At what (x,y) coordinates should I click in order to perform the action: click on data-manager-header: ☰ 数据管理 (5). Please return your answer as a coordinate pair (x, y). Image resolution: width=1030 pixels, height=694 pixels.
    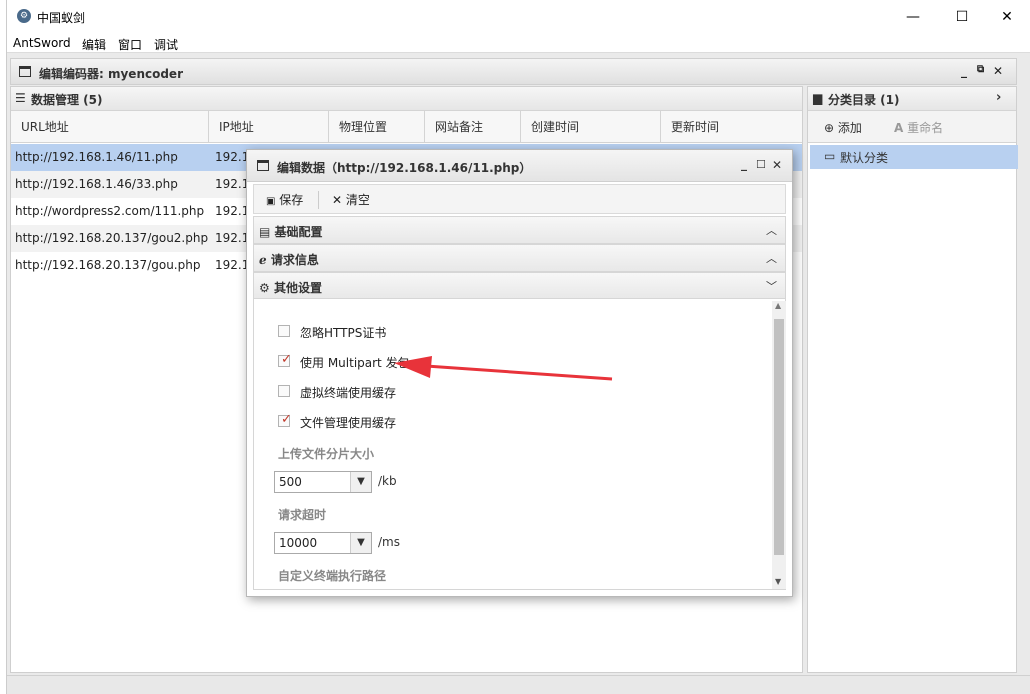
    Looking at the image, I should click on (406, 99).